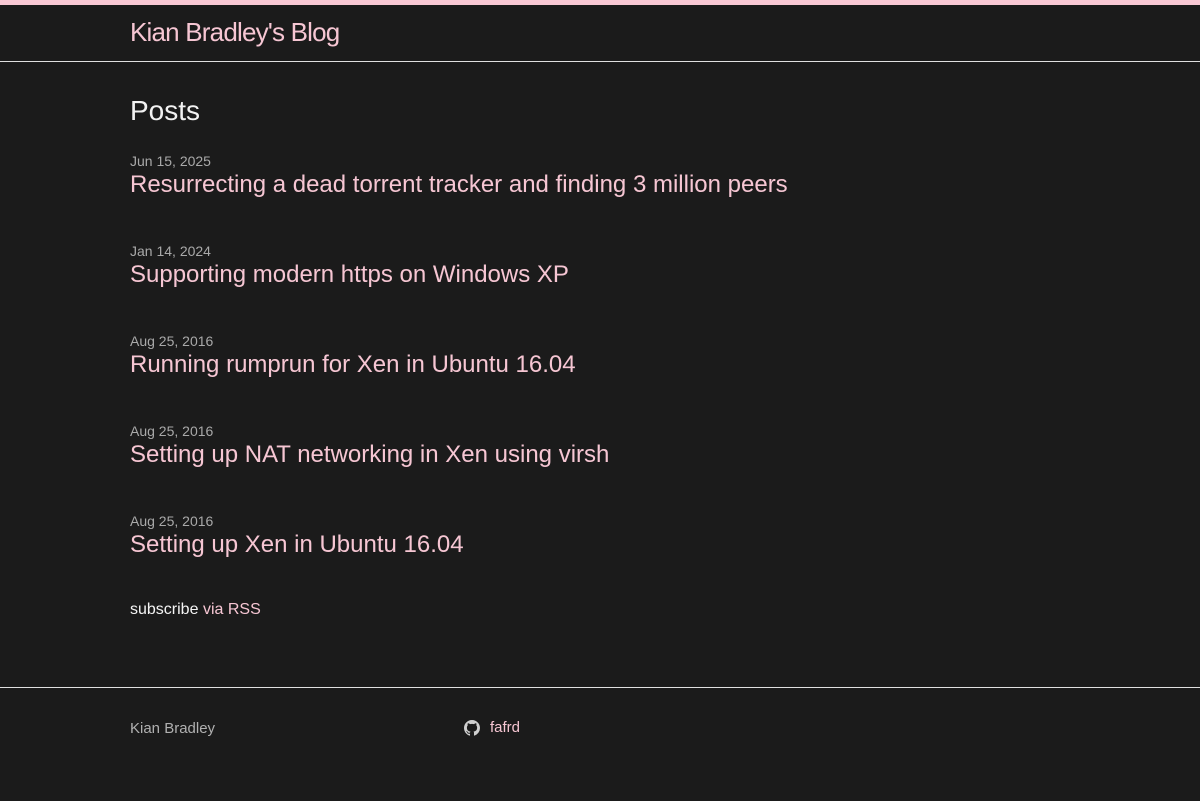 The height and width of the screenshot is (801, 1200). Describe the element at coordinates (600, 365) in the screenshot. I see `post-title-link: Running rumprun for Xen in Ubuntu 16.04` at that location.